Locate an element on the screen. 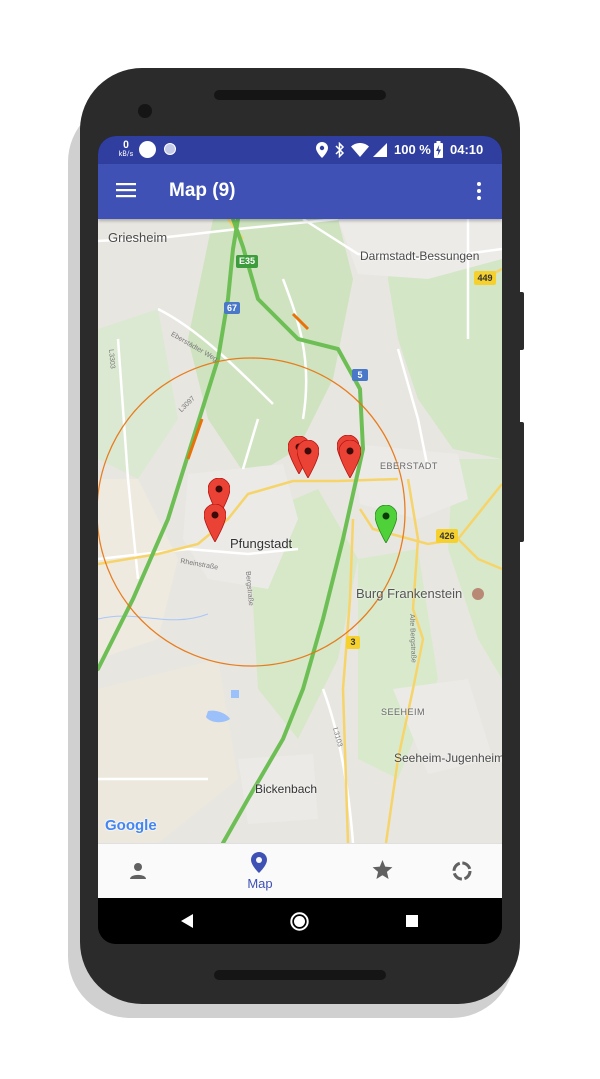  earpiece-speaker is located at coordinates (300, 95).